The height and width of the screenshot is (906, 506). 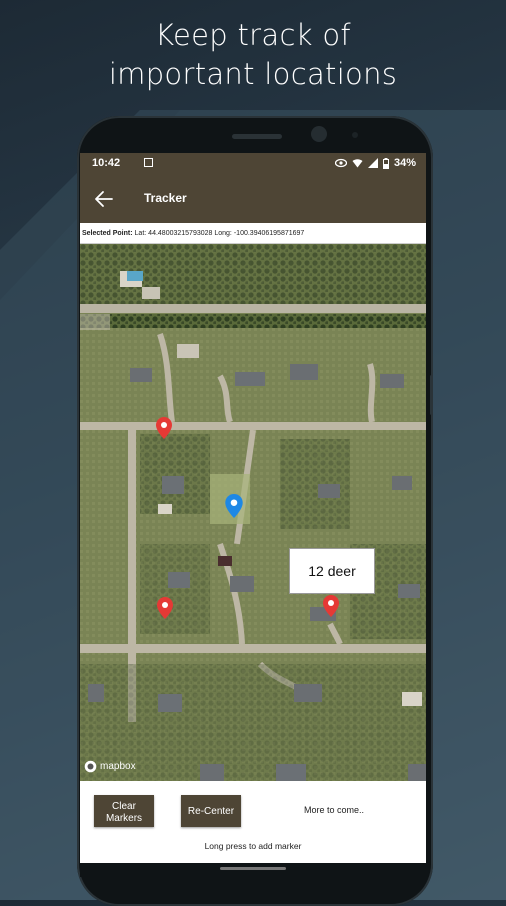 I want to click on app-title: Tracker, so click(x=165, y=198).